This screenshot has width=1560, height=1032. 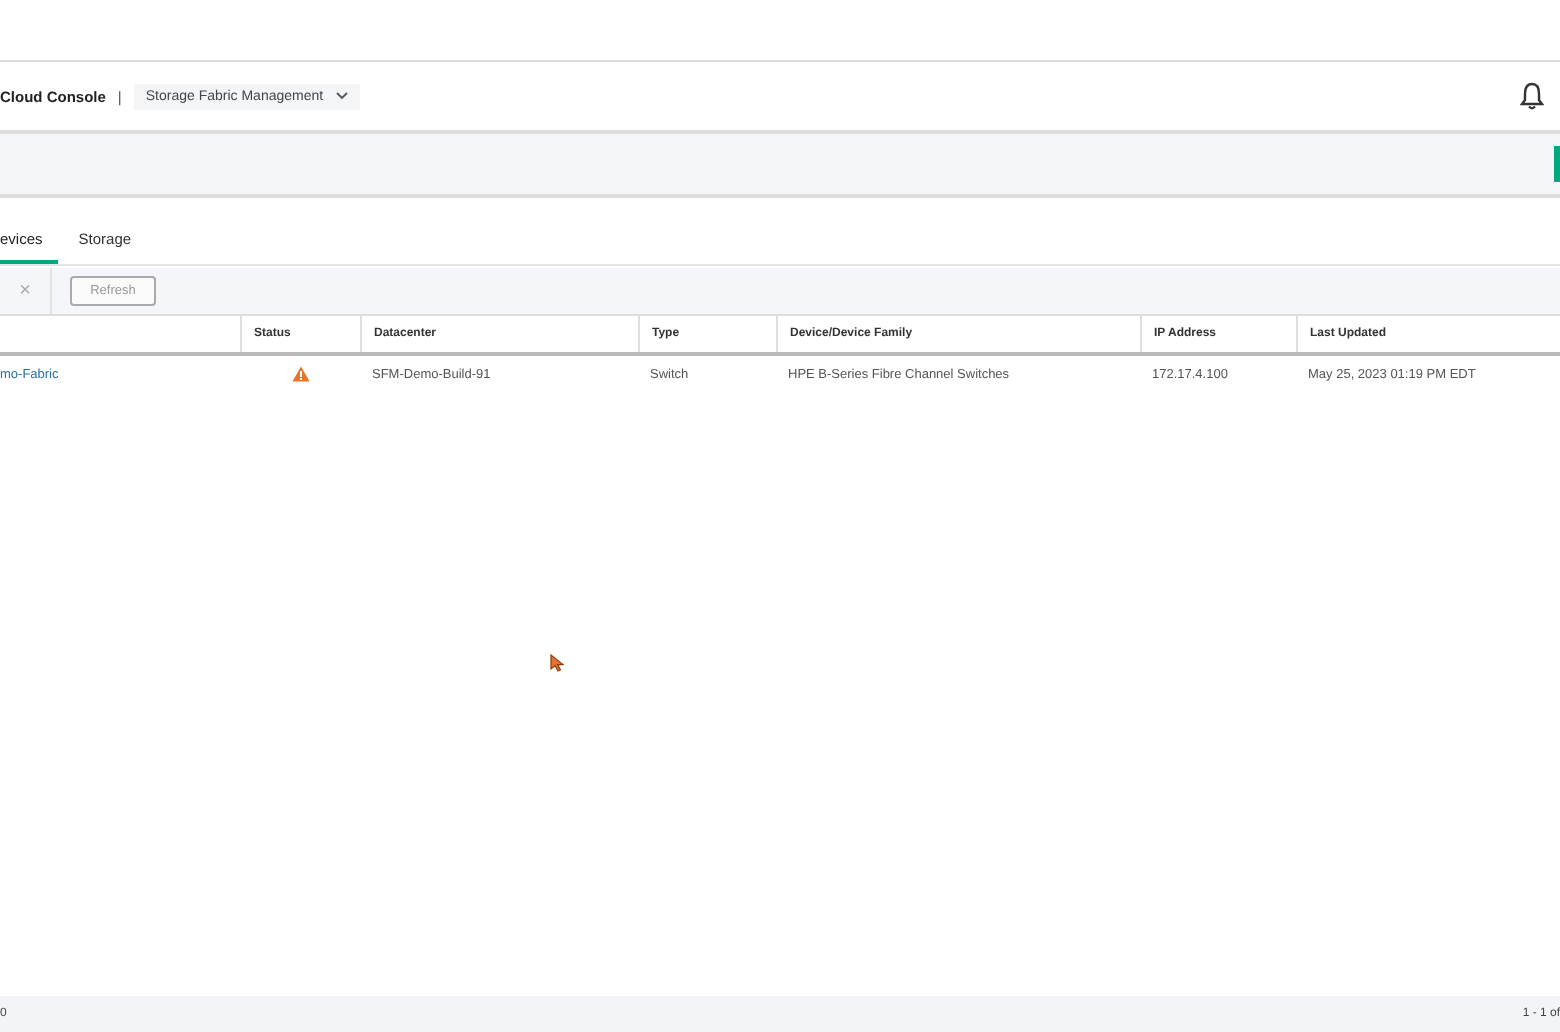 What do you see at coordinates (1532, 96) in the screenshot?
I see `bell-icon` at bounding box center [1532, 96].